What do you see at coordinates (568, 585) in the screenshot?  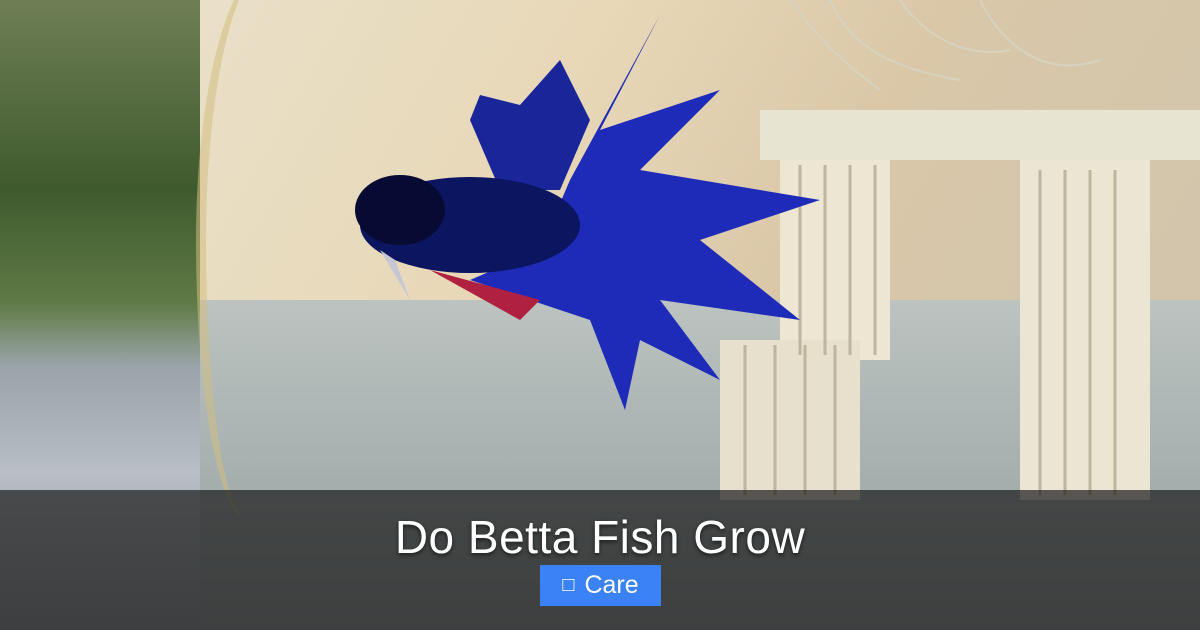 I see `folder-icon: □` at bounding box center [568, 585].